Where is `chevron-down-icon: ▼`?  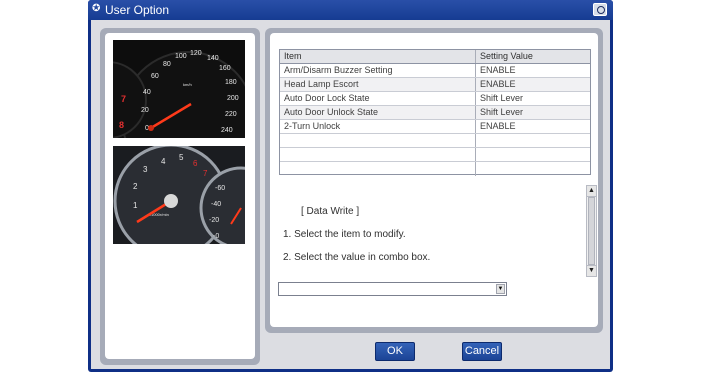
chevron-down-icon: ▼ is located at coordinates (500, 289).